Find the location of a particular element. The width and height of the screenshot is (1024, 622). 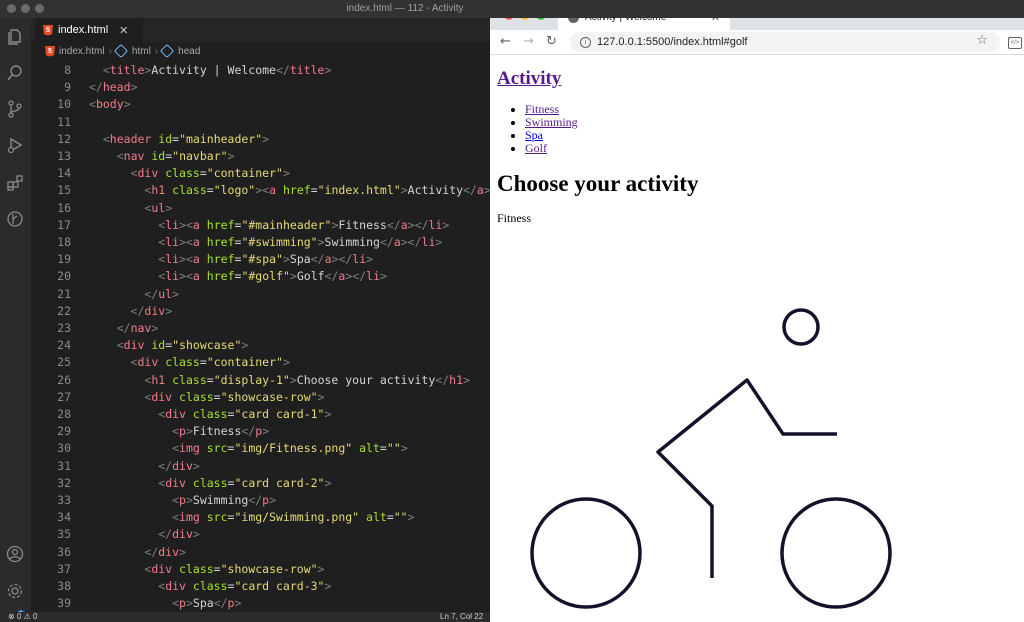

cyclist-body is located at coordinates (746, 478).